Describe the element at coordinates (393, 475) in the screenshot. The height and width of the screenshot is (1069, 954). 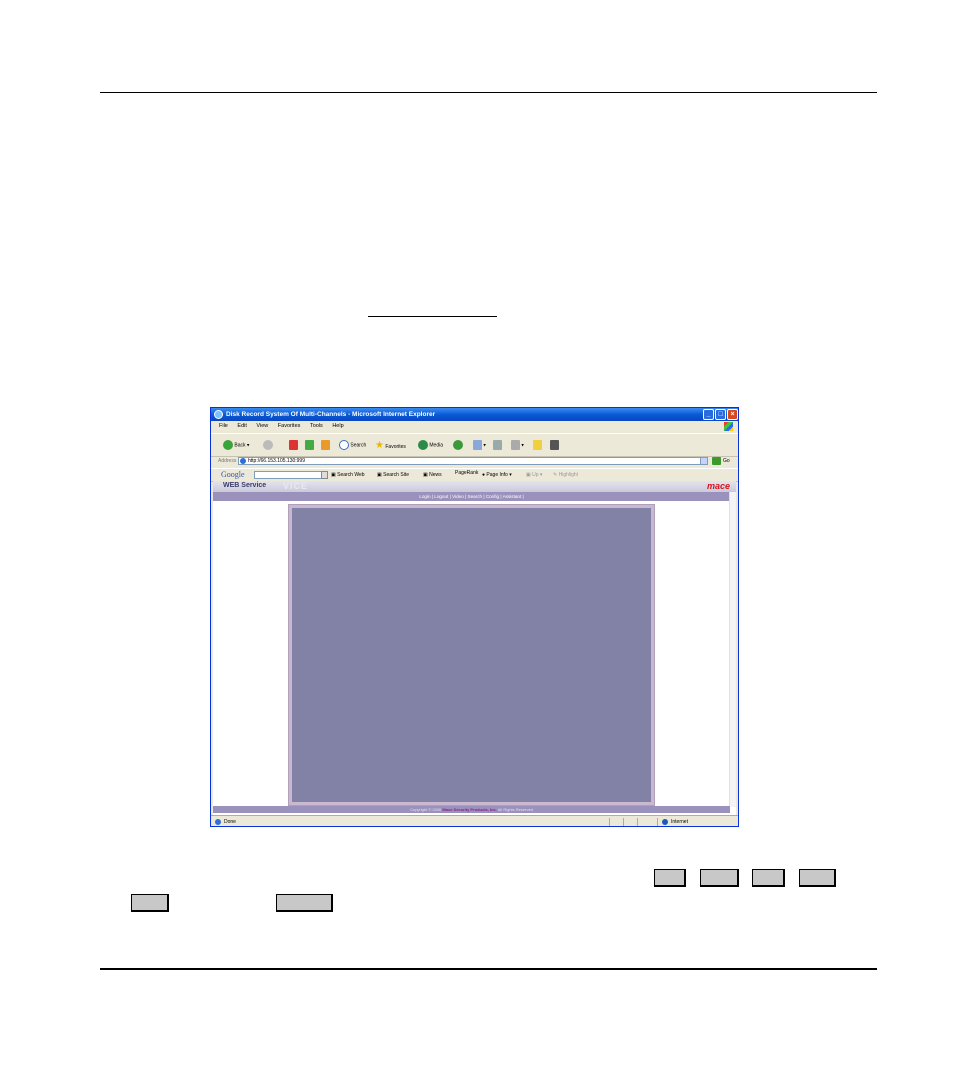
I see `search-site-button: ▣ Search Site` at that location.